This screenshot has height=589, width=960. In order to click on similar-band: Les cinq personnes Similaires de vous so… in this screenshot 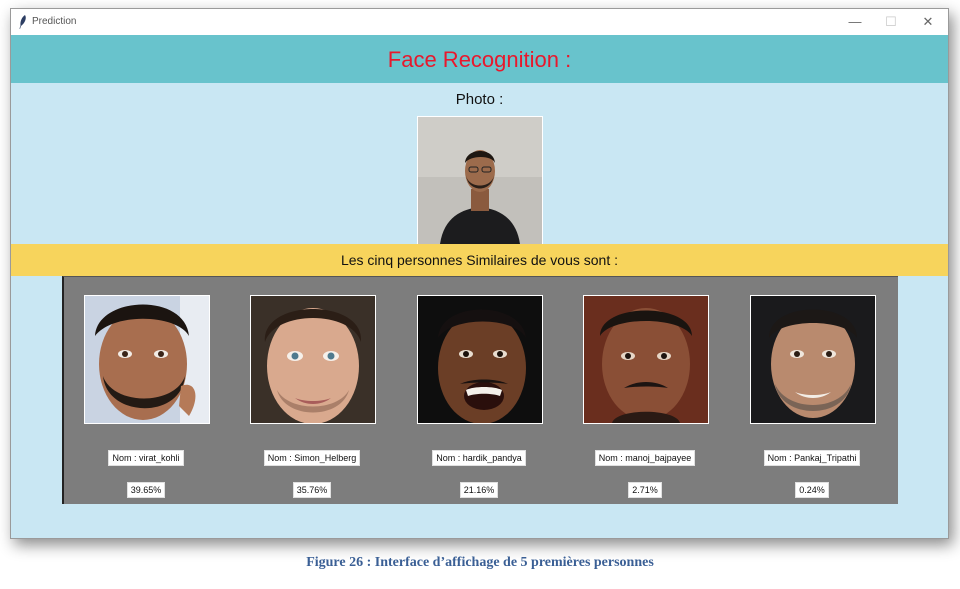, I will do `click(479, 260)`.